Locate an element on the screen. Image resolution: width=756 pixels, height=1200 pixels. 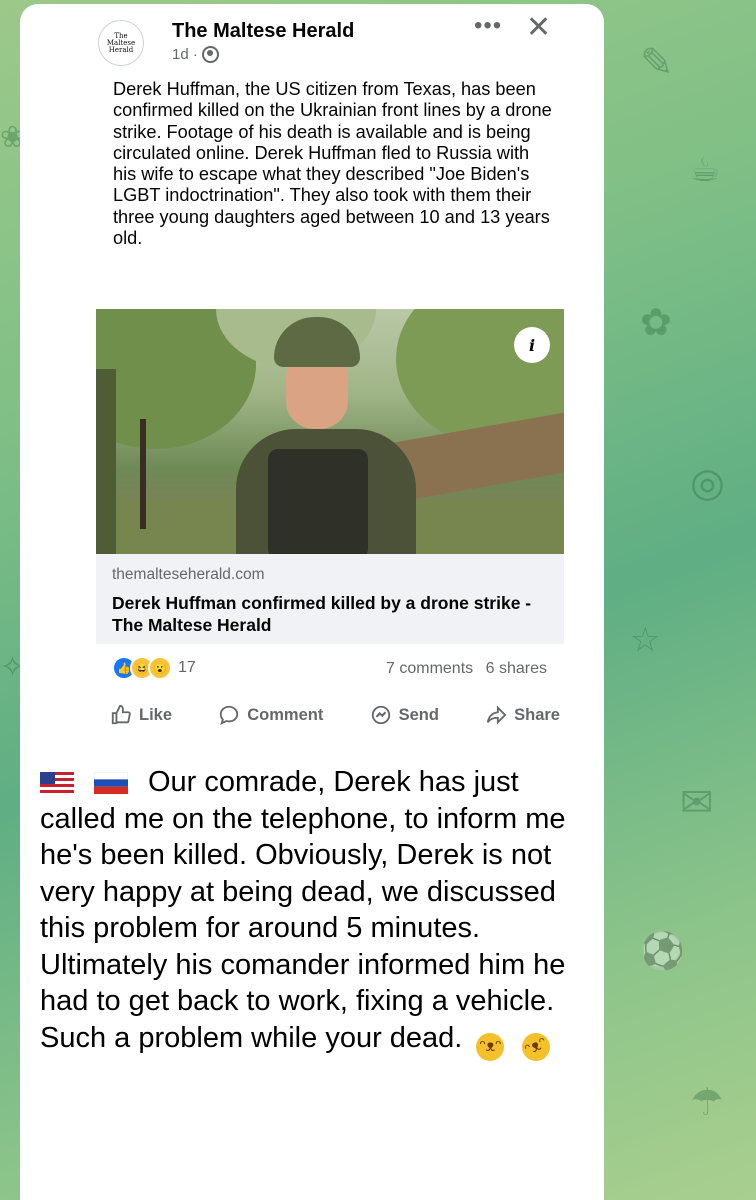
chat-background-doodle: ◎ is located at coordinates (707, 483).